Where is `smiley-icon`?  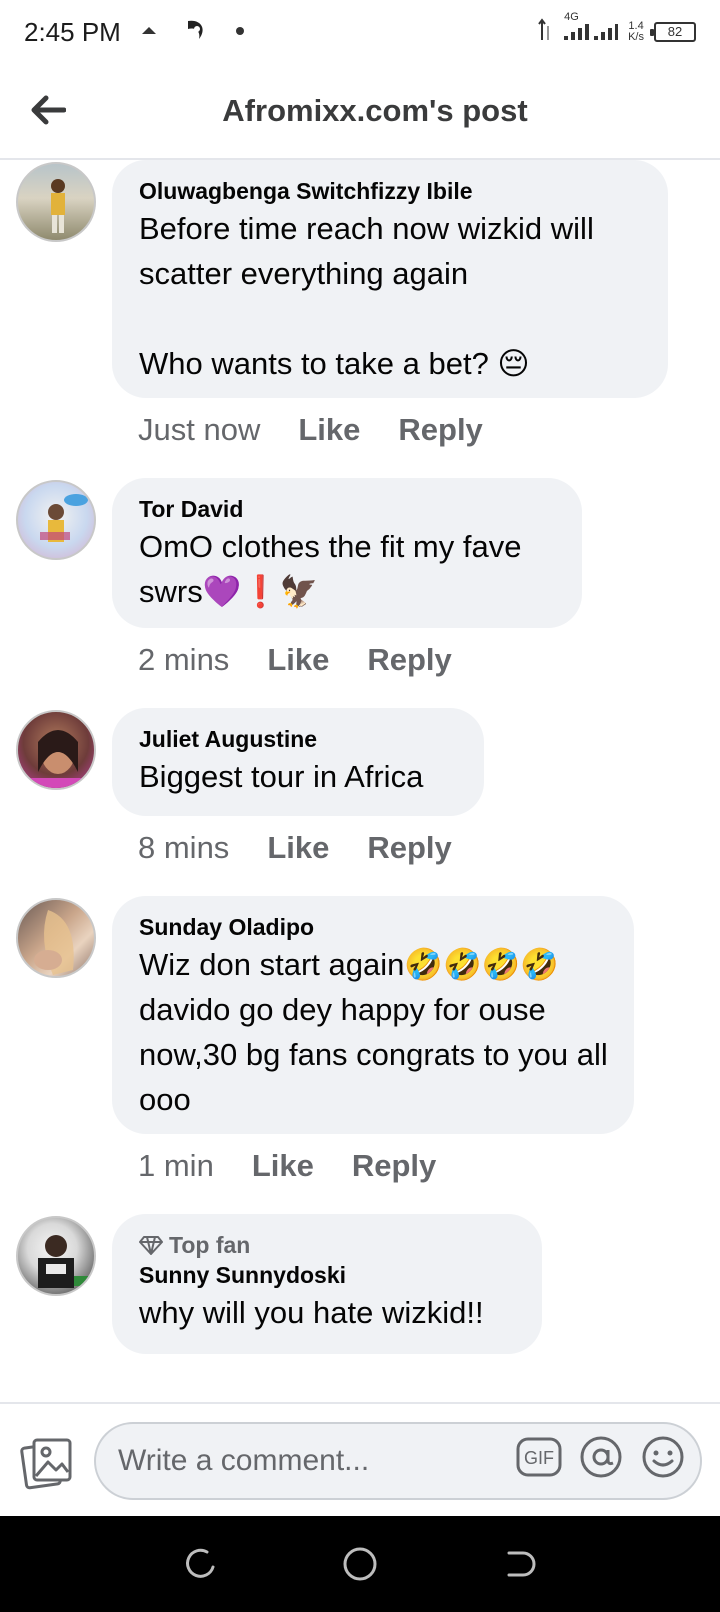 smiley-icon is located at coordinates (663, 1457).